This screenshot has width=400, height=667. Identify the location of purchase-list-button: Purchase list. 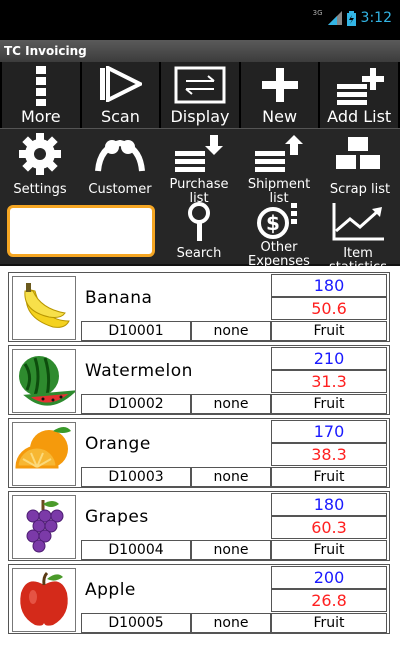
(199, 169).